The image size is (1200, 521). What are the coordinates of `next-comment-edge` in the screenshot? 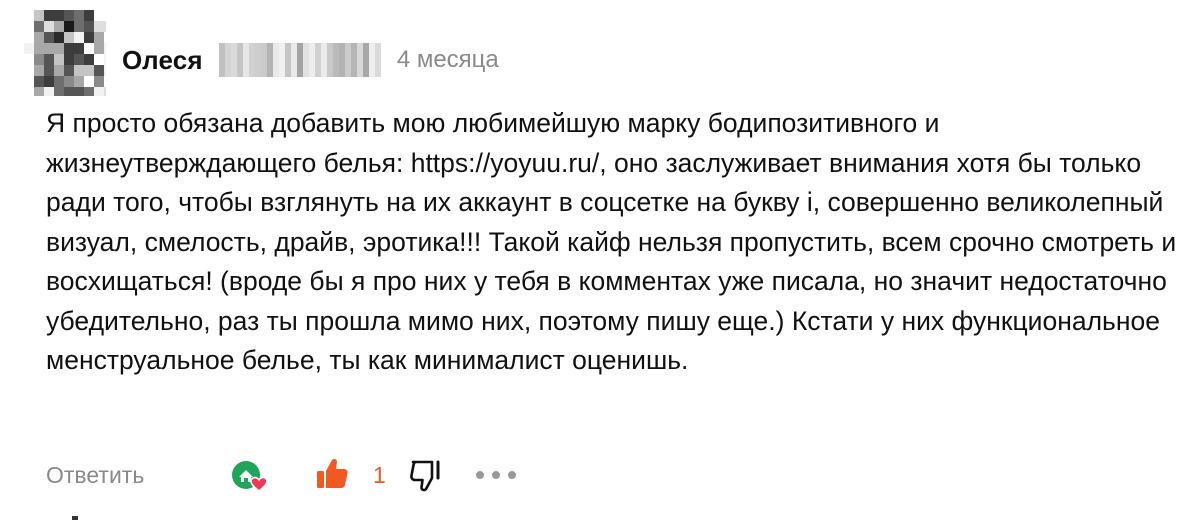 It's located at (75, 518).